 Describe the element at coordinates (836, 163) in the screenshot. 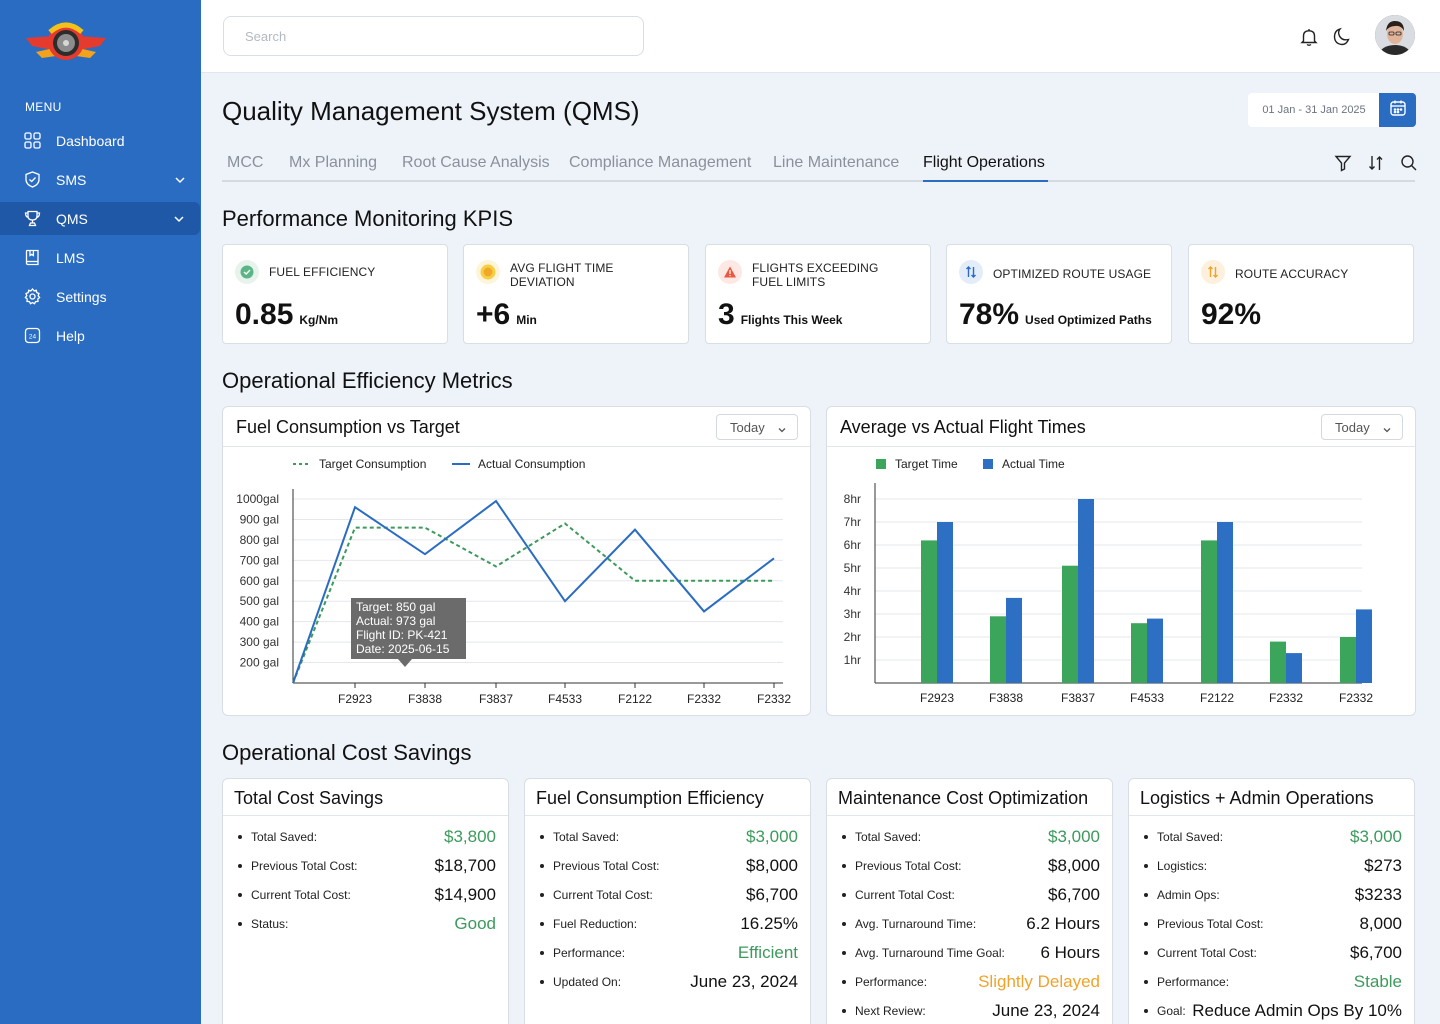

I see `tab-line-maintenance: Line Maintenance` at that location.